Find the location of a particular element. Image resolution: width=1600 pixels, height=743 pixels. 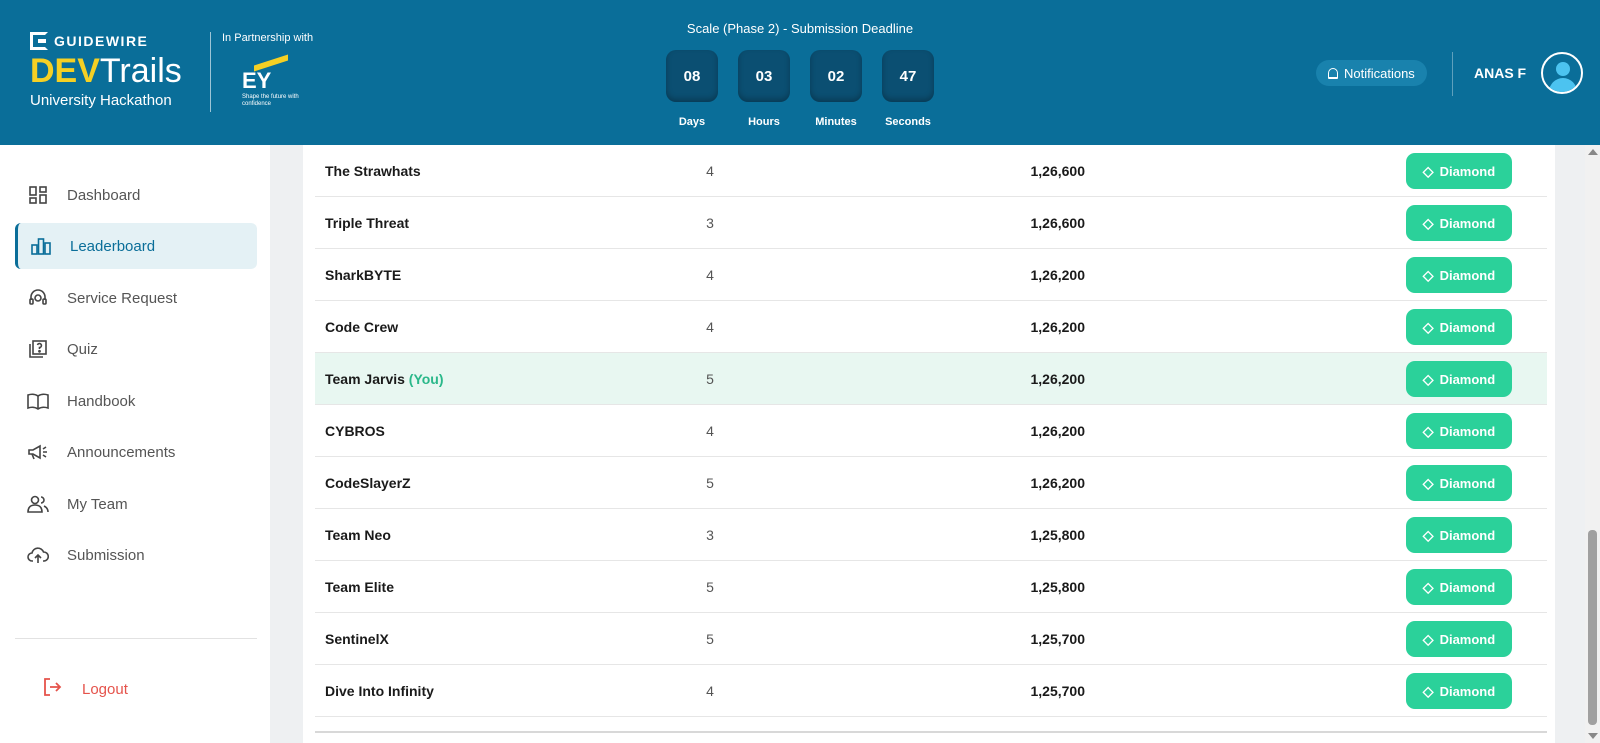

sidebar-item-announcements: Announcements is located at coordinates (136, 452).